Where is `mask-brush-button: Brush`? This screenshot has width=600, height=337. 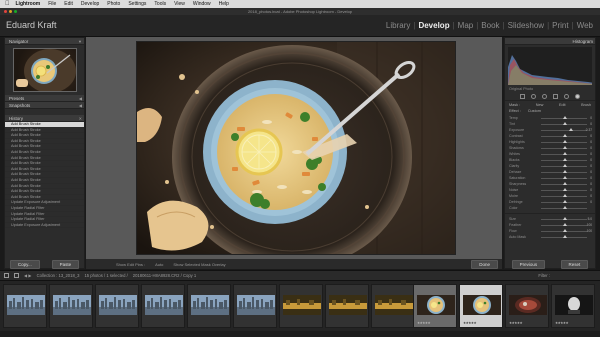
mask-brush-button: Brush is located at coordinates (586, 105).